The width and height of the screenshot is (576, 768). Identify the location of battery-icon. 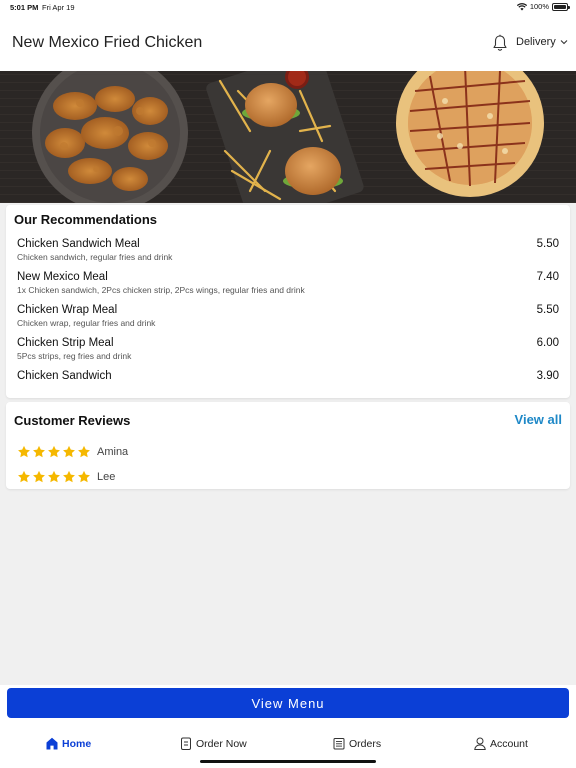
(561, 6).